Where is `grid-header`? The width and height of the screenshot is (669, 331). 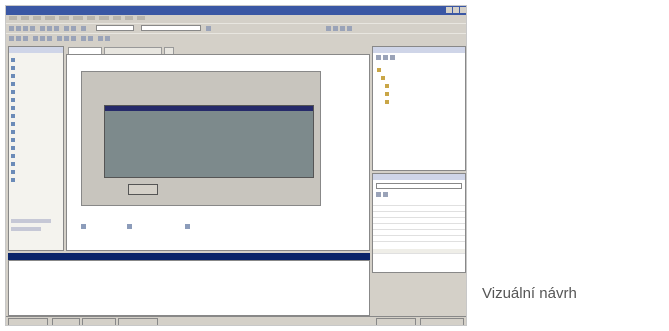
grid-header is located at coordinates (209, 108).